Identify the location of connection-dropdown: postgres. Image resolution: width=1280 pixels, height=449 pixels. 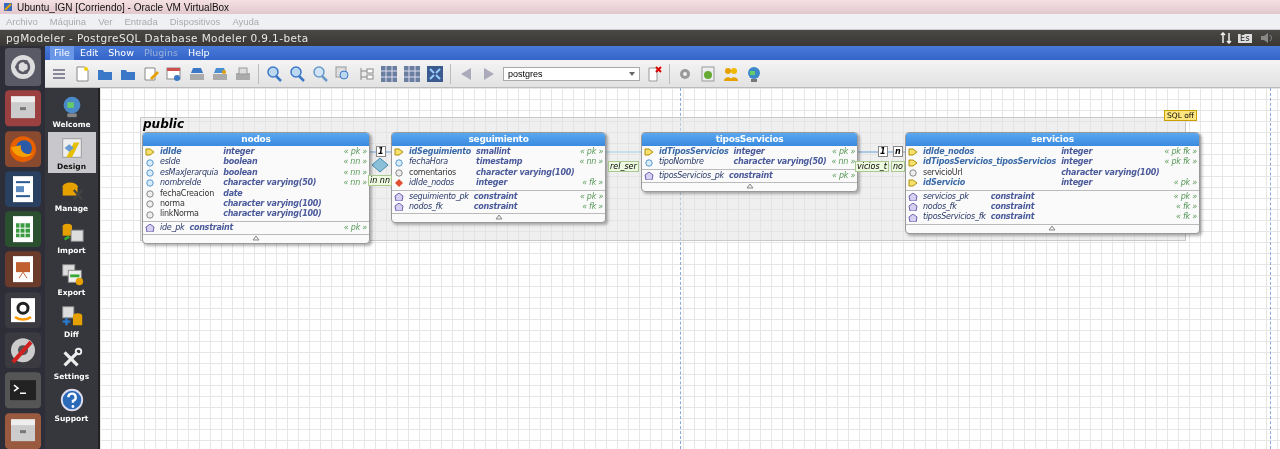
(571, 73).